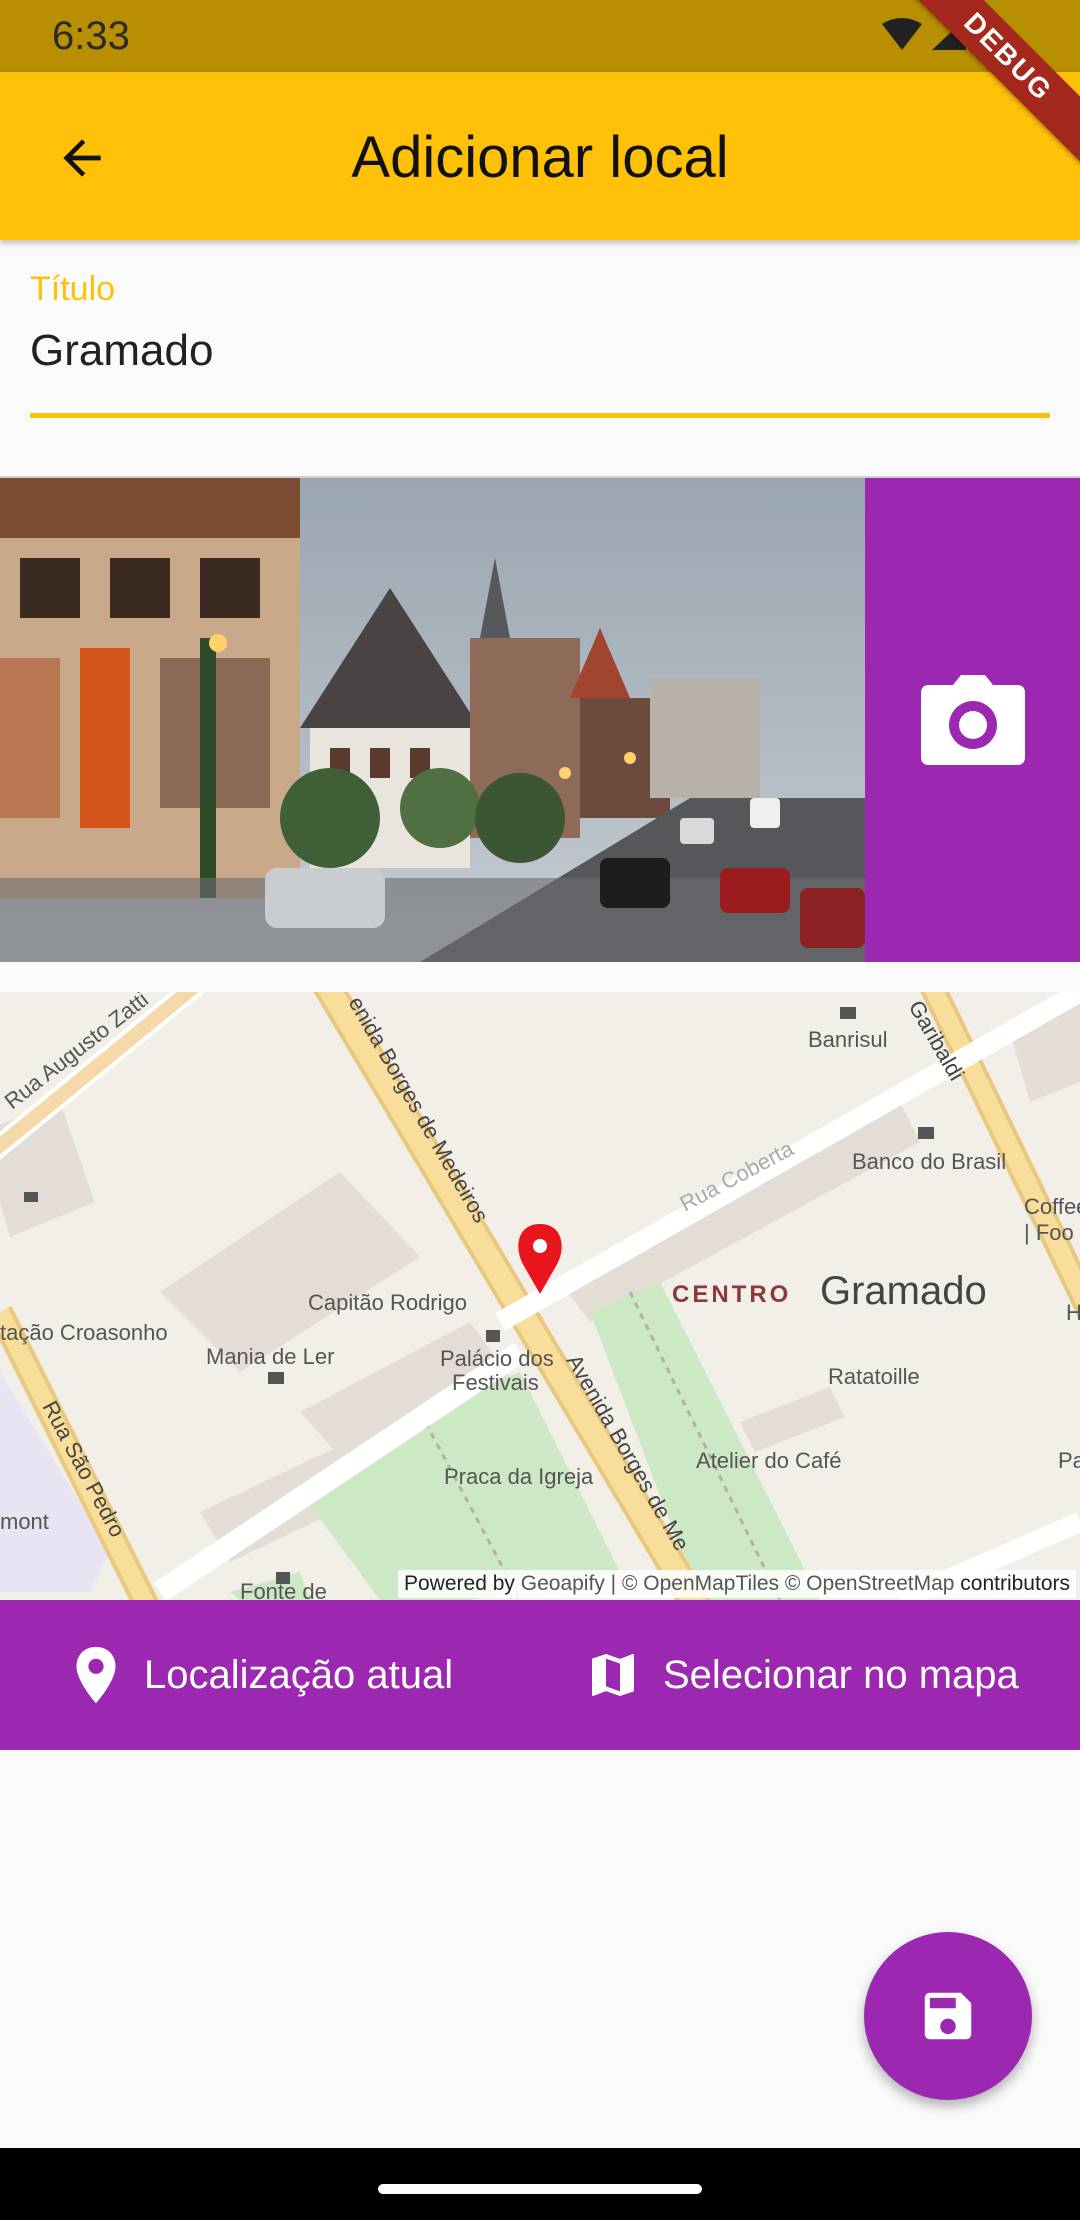 This screenshot has height=2220, width=1080. Describe the element at coordinates (540, 1675) in the screenshot. I see `location-actions: Localização atual Selecionar no mapa` at that location.